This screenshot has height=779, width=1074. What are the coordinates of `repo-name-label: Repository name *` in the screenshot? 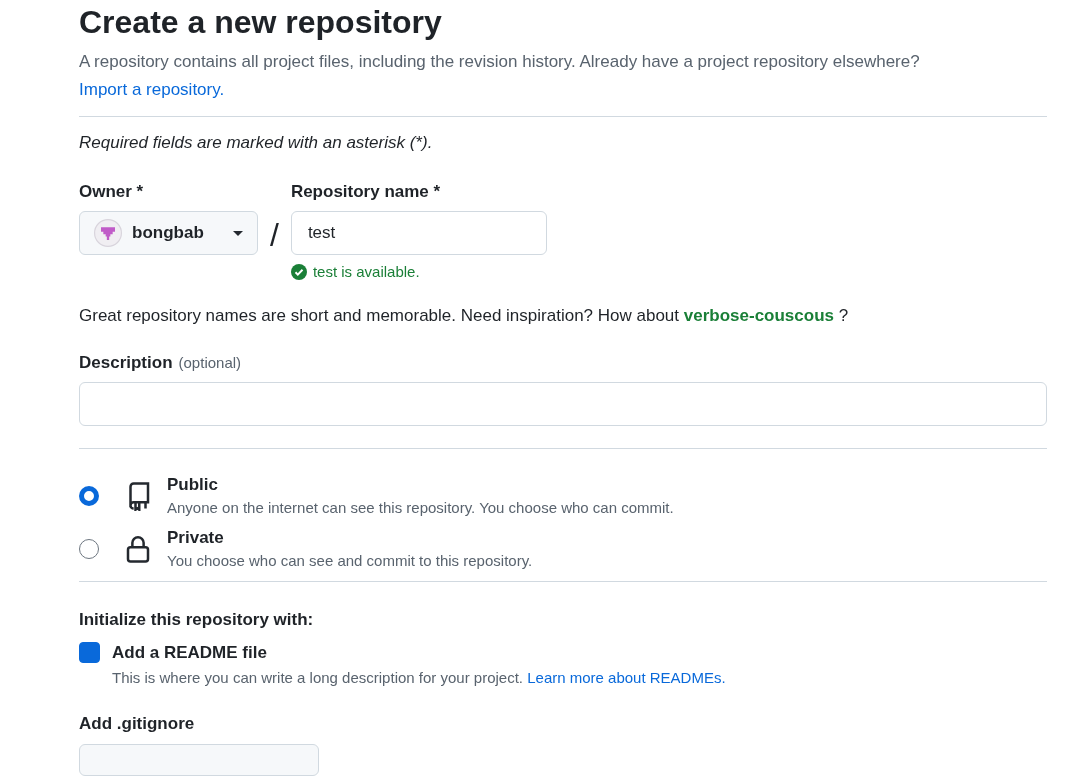 It's located at (366, 192).